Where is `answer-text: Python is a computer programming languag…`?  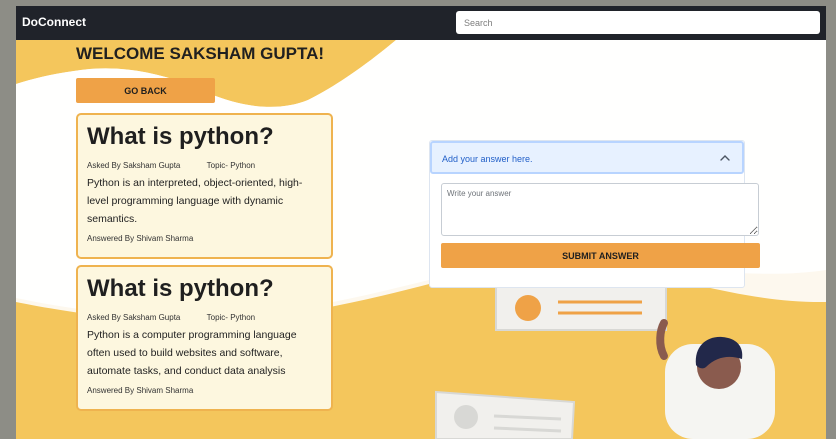 answer-text: Python is a computer programming languag… is located at coordinates (192, 353).